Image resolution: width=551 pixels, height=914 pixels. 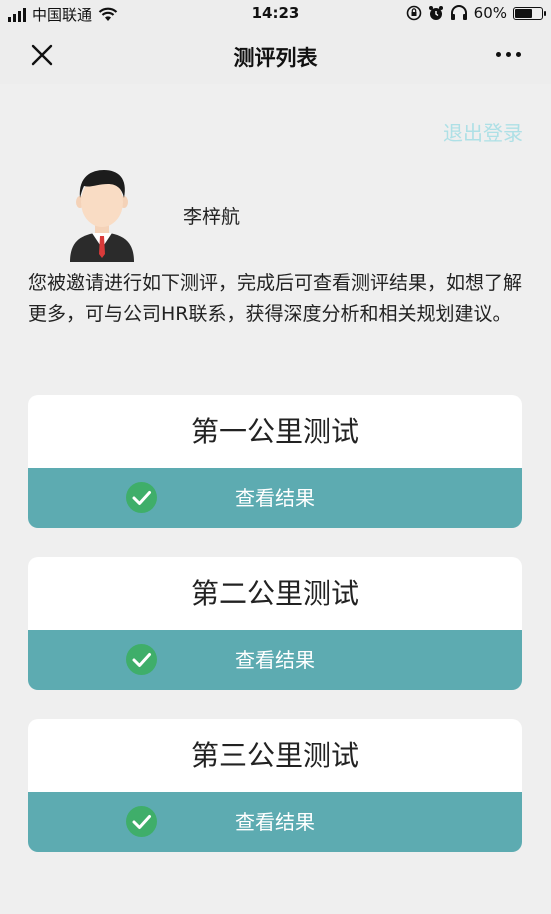 What do you see at coordinates (483, 131) in the screenshot?
I see `logout-link: 退出登录` at bounding box center [483, 131].